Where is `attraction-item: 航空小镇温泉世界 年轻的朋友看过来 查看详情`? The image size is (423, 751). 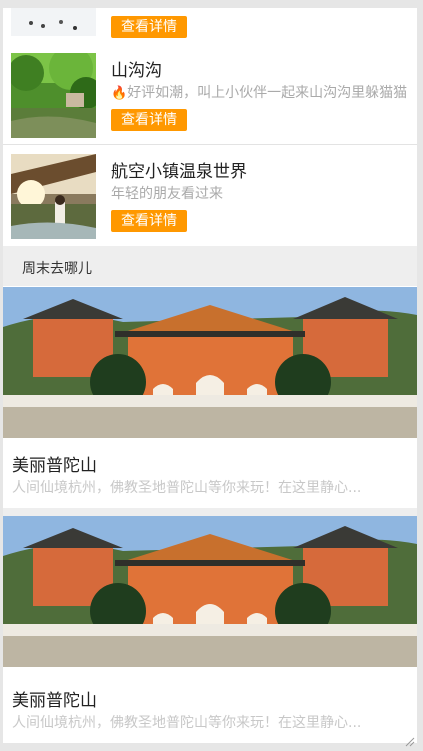
attraction-item: 航空小镇温泉世界 年轻的朋友看过来 查看详情 is located at coordinates (210, 195).